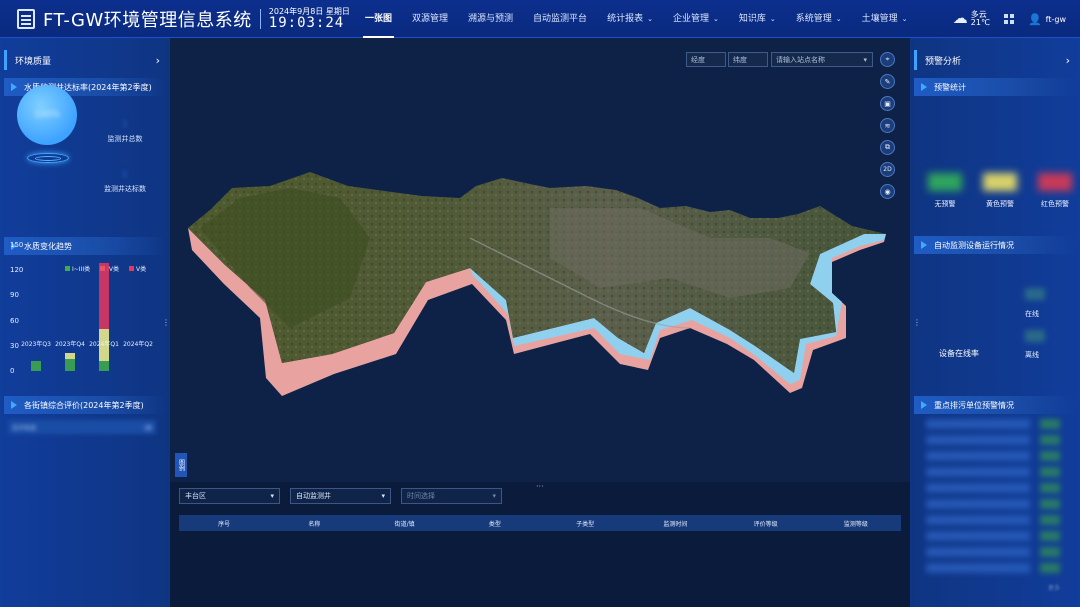 The height and width of the screenshot is (607, 1080). I want to click on total-wells-stat: 1 监测井总数, so click(125, 131).